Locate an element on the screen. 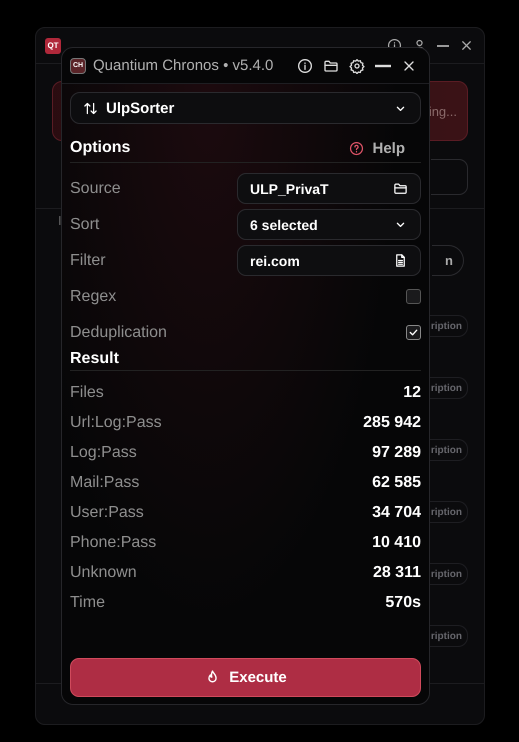  result-label: Time is located at coordinates (87, 603).